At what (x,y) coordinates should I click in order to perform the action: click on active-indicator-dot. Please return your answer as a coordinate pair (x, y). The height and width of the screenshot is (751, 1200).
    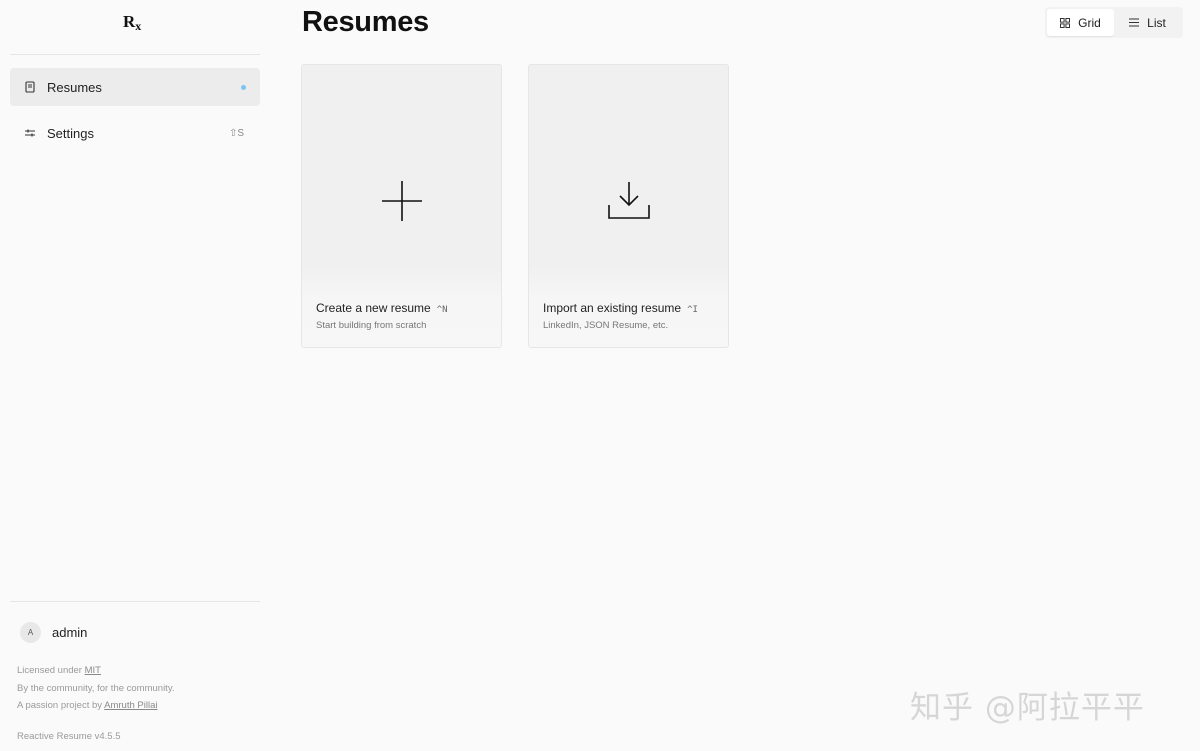
    Looking at the image, I should click on (243, 87).